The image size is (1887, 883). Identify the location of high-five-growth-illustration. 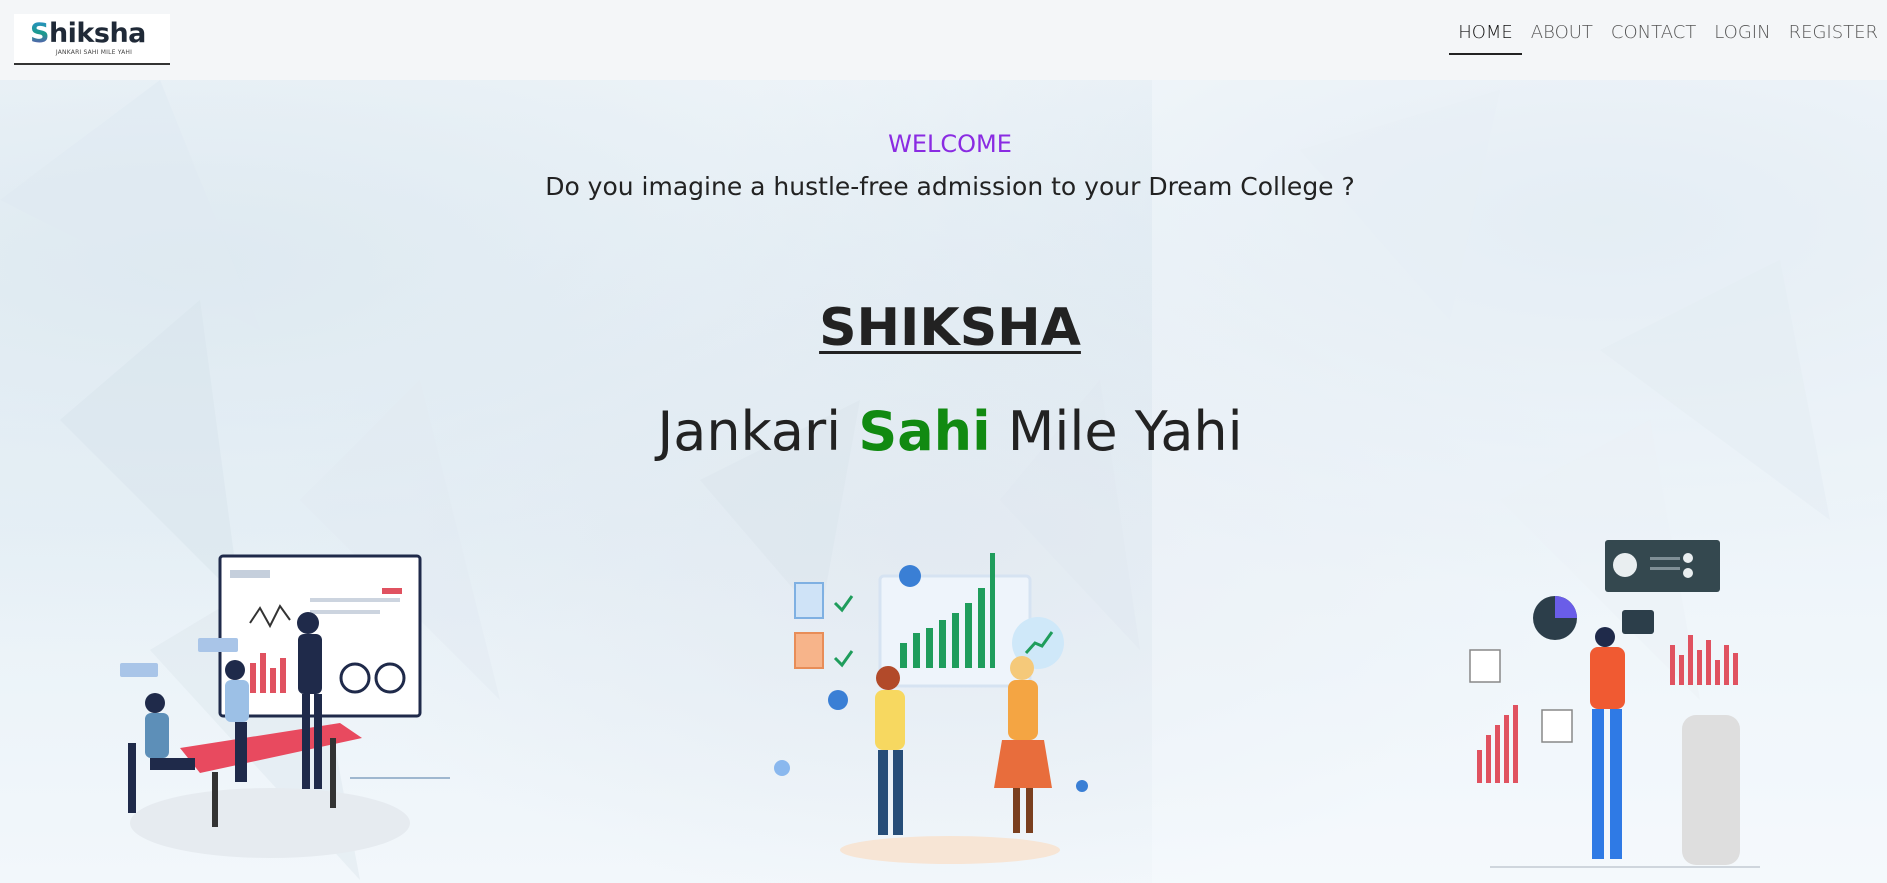
(931, 708).